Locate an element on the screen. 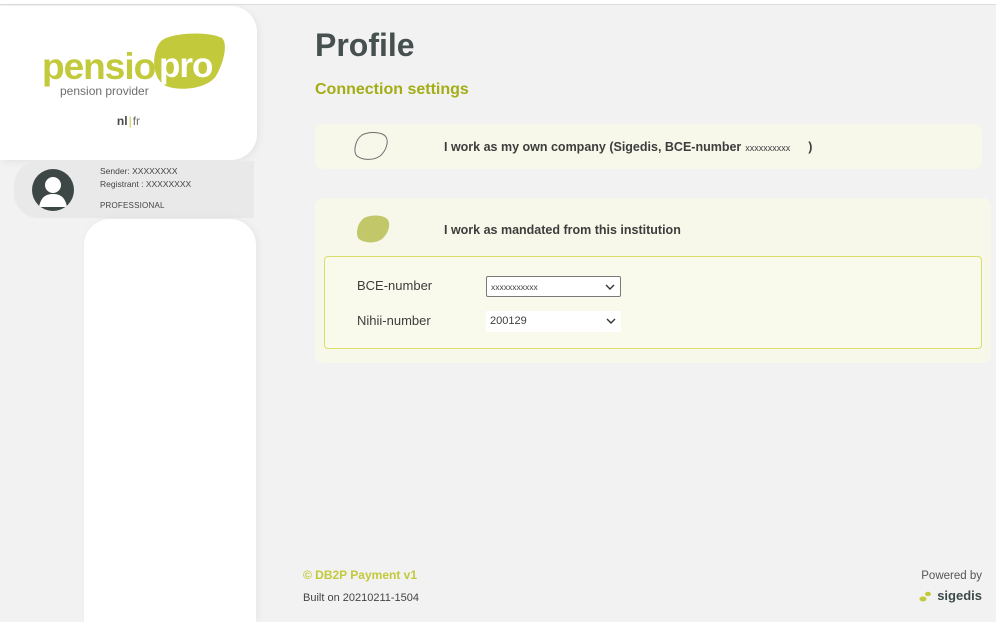 Image resolution: width=996 pixels, height=622 pixels. sidebar-menu is located at coordinates (170, 420).